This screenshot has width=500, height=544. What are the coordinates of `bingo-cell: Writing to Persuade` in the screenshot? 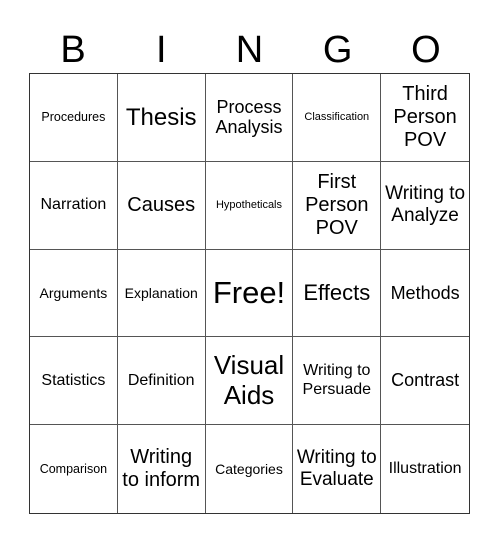 It's located at (337, 381).